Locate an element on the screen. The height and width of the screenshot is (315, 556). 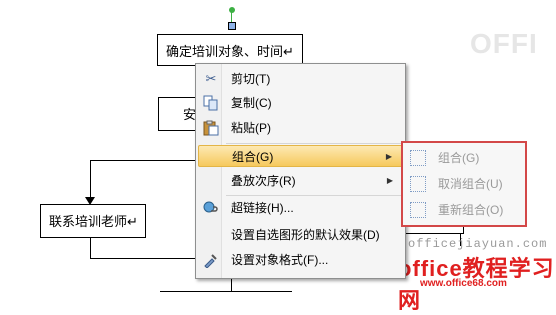
submenu-item-ungroup: 取消组合(U) is located at coordinates (464, 184).